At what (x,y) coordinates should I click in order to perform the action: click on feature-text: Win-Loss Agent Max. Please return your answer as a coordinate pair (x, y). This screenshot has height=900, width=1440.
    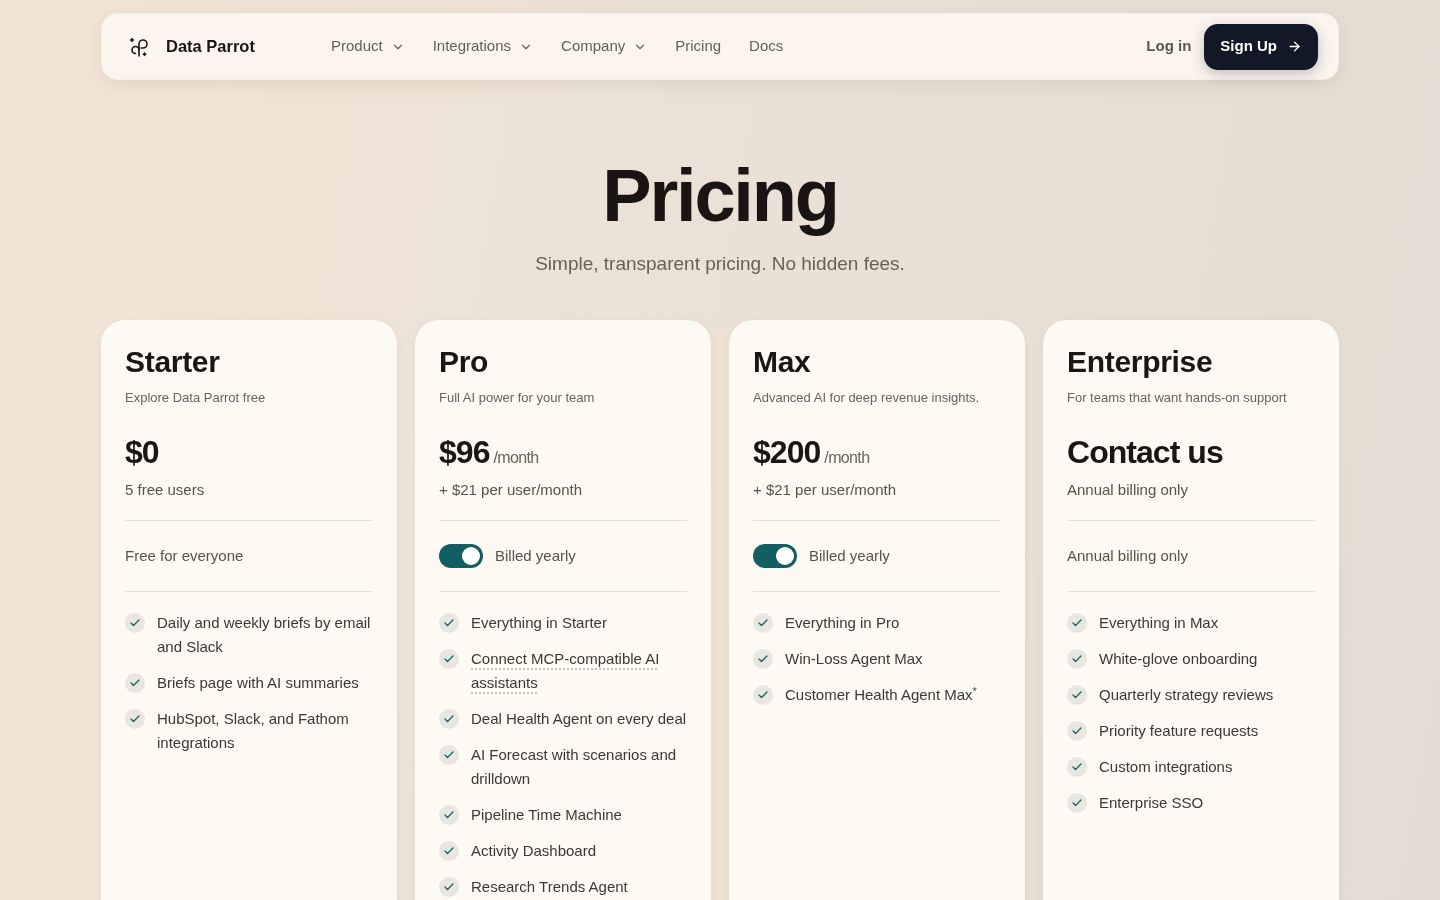
    Looking at the image, I should click on (854, 659).